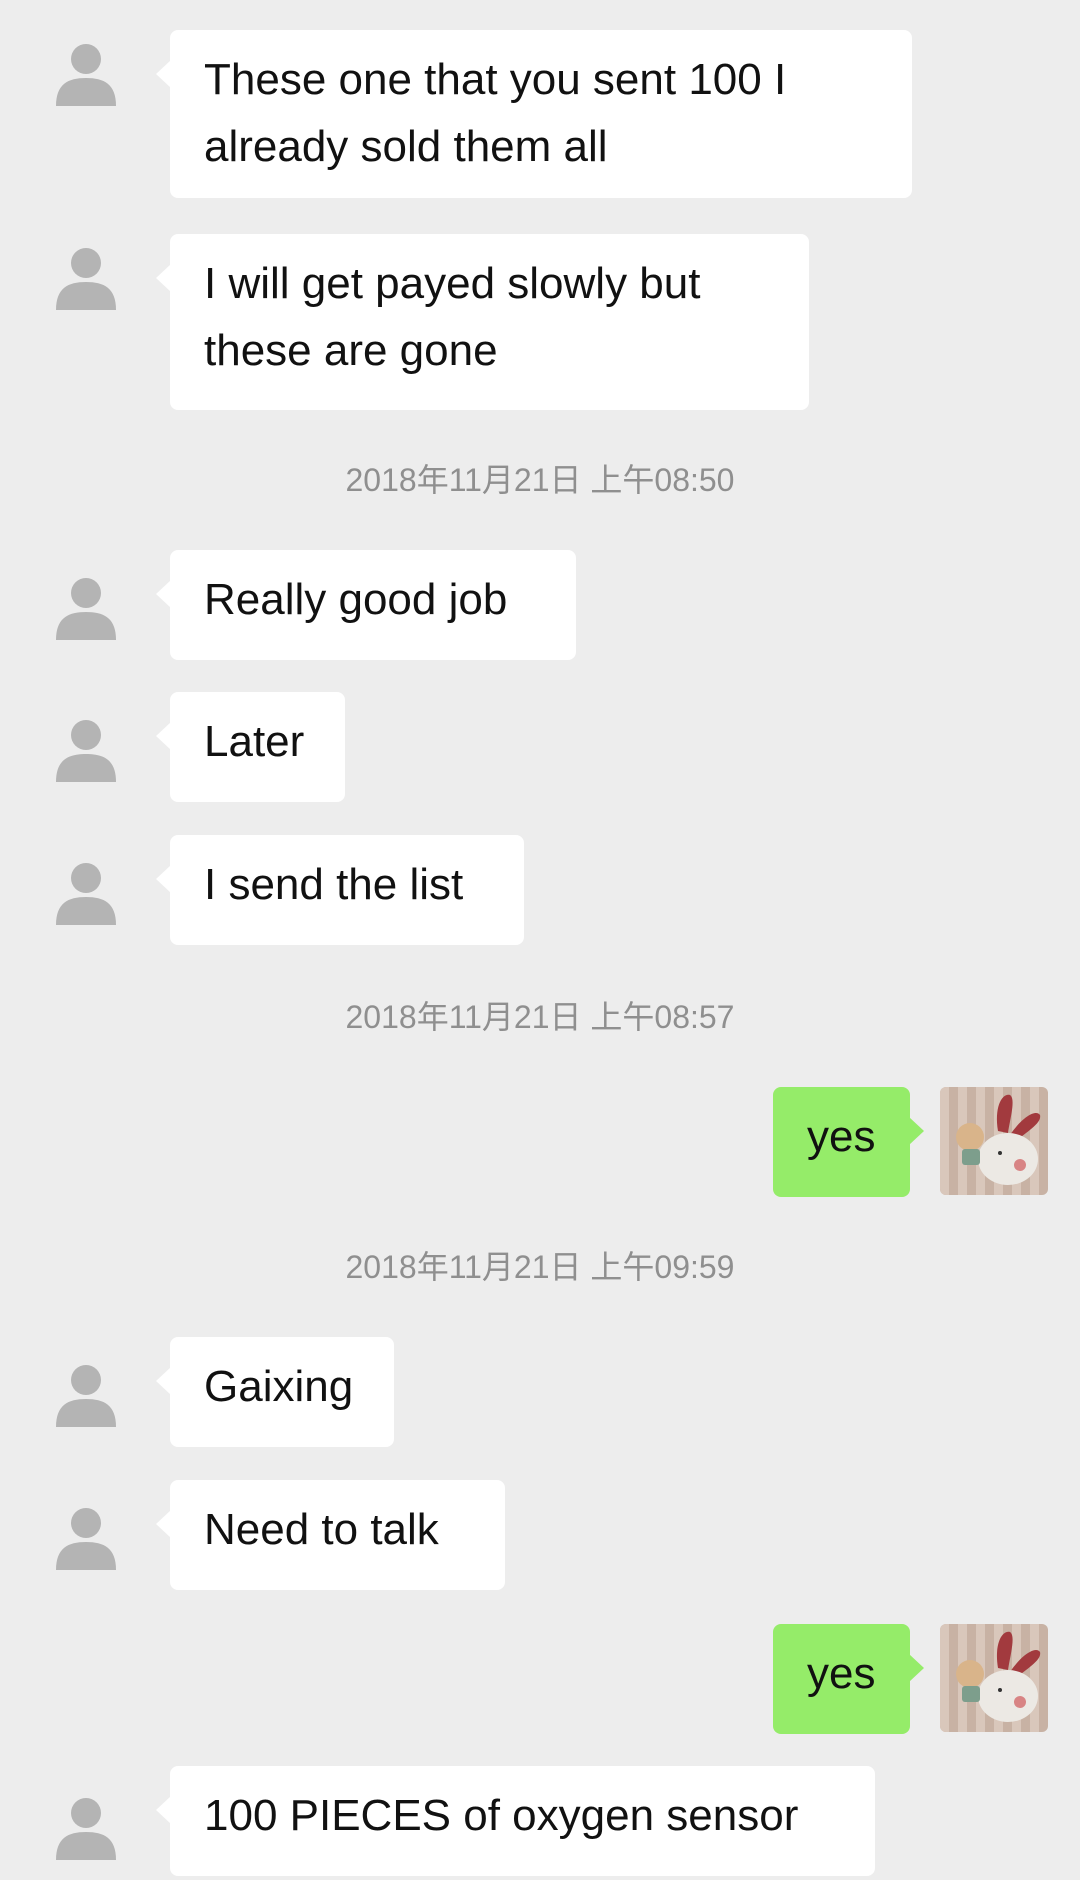  I want to click on incoming-message-bubble: Later, so click(250, 747).